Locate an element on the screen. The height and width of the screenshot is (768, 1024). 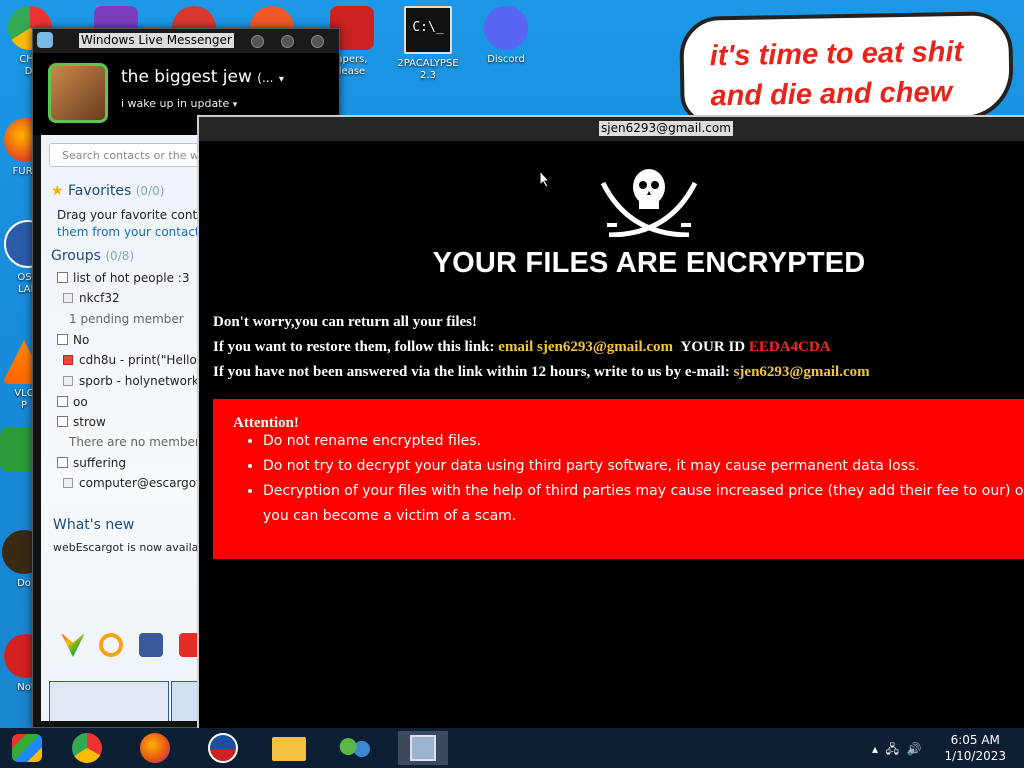
ad-thumbnail is located at coordinates (109, 701).